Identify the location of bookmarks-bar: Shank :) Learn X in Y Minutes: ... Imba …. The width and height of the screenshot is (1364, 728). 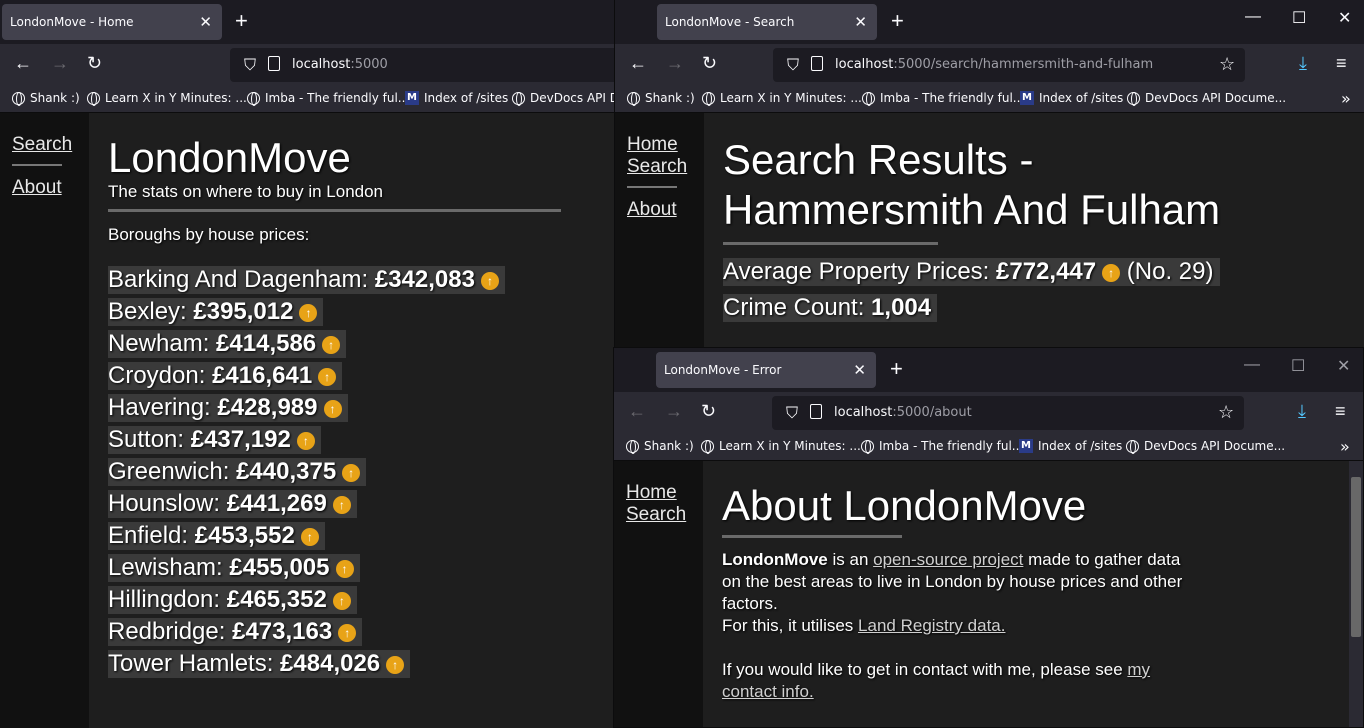
(988, 447).